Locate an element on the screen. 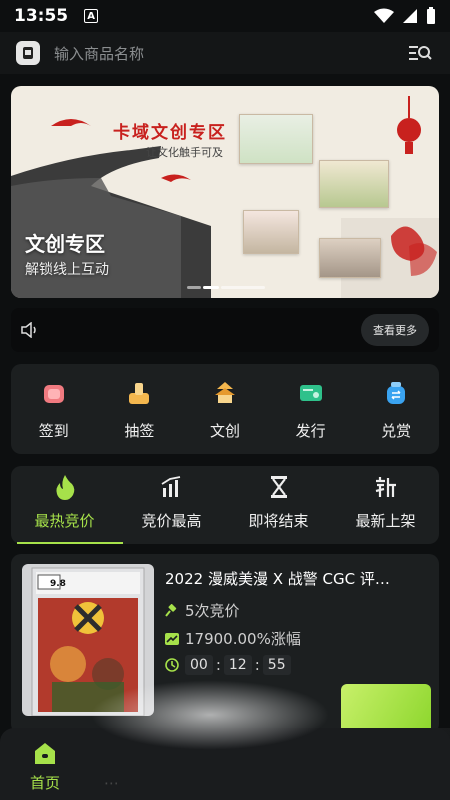 The width and height of the screenshot is (450, 800). quick-item-label: 签到 is located at coordinates (53, 430).